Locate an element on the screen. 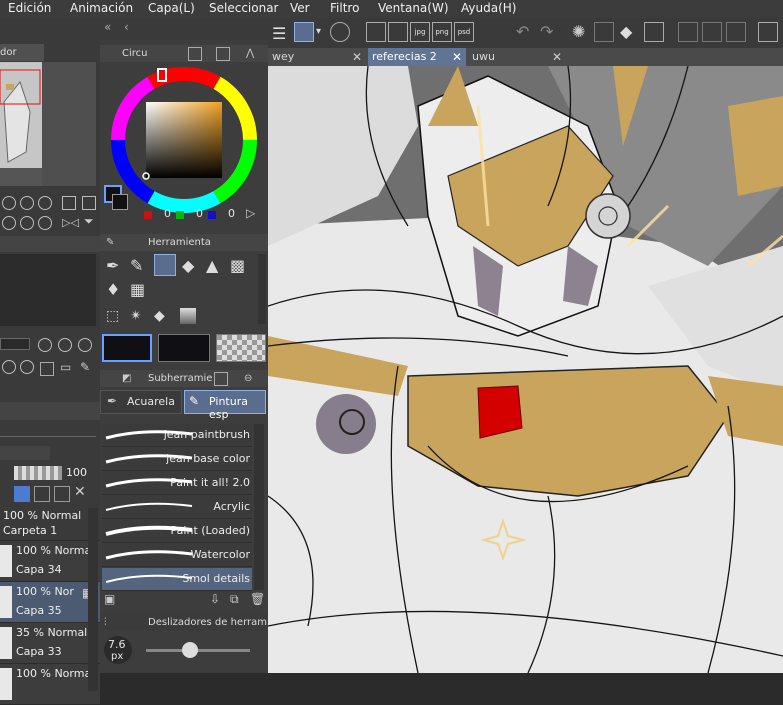  selection-tool-icon: ⬚ is located at coordinates (112, 316).